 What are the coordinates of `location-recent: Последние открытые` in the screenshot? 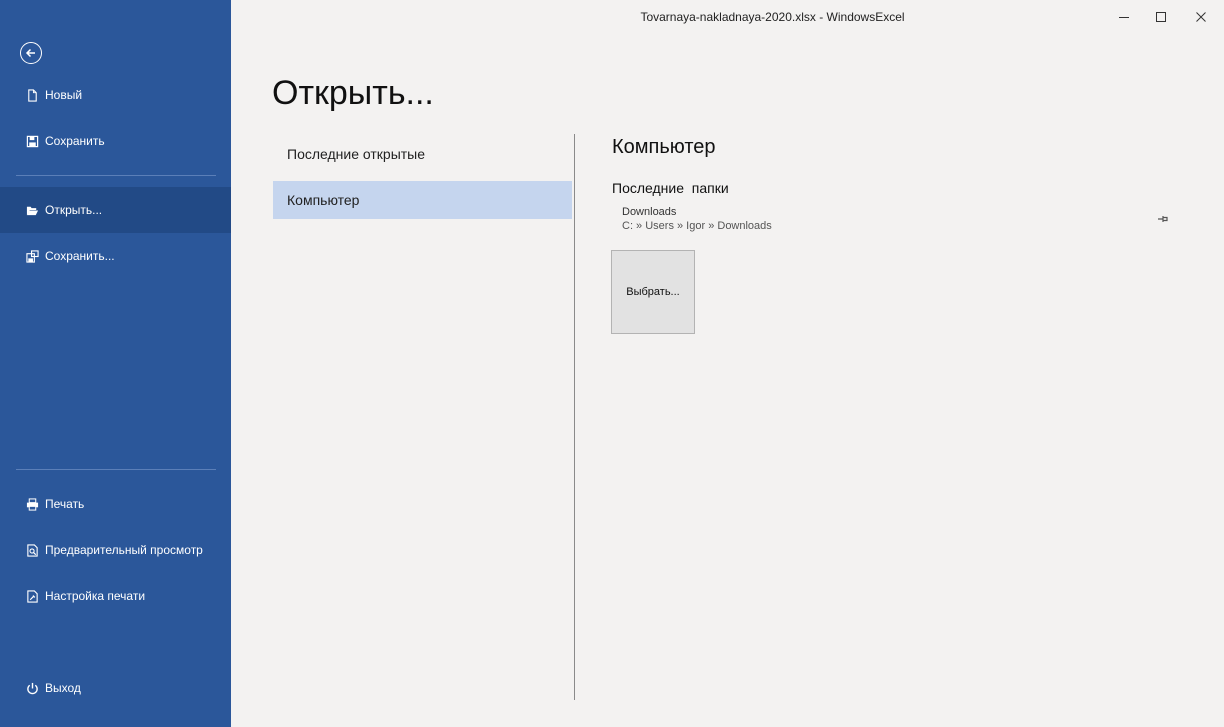 It's located at (422, 154).